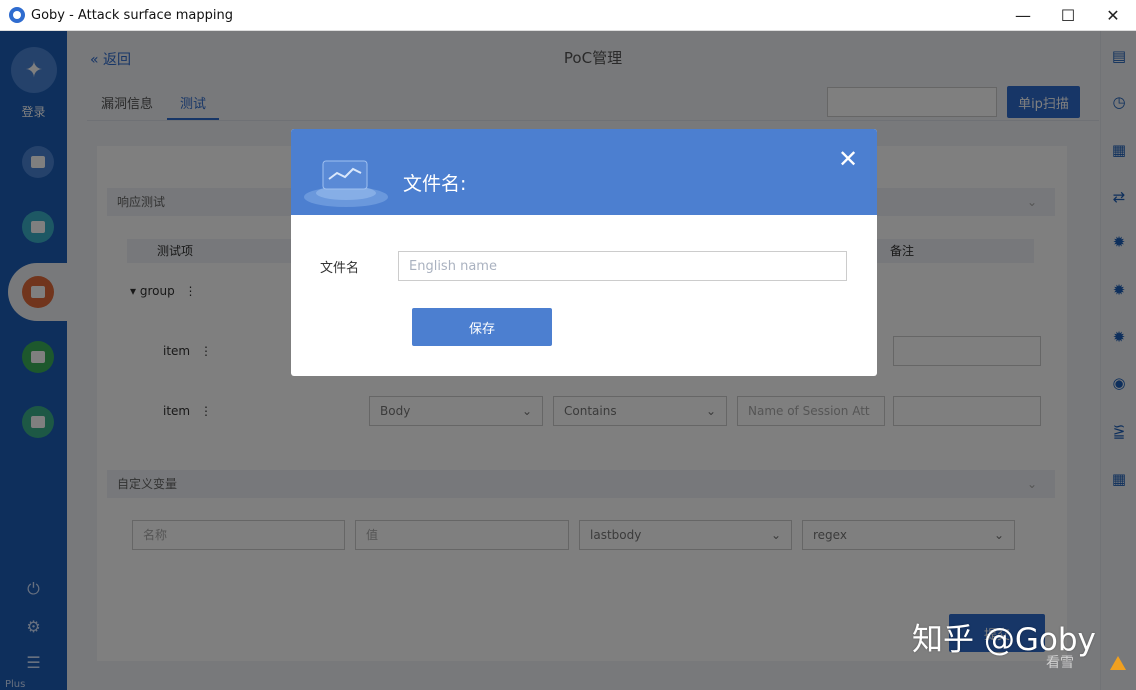 The image size is (1136, 690). I want to click on close-icon: ✕, so click(848, 159).